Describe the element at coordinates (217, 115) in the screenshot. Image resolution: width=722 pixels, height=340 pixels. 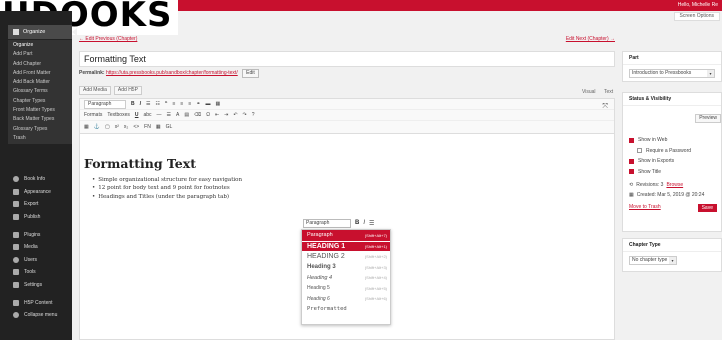
I see `outdent-icon: ⇤` at that location.